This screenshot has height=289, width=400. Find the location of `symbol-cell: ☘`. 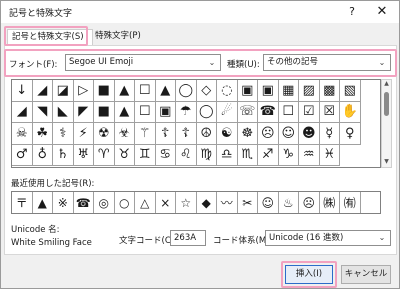

symbol-cell: ☘ is located at coordinates (42, 134).